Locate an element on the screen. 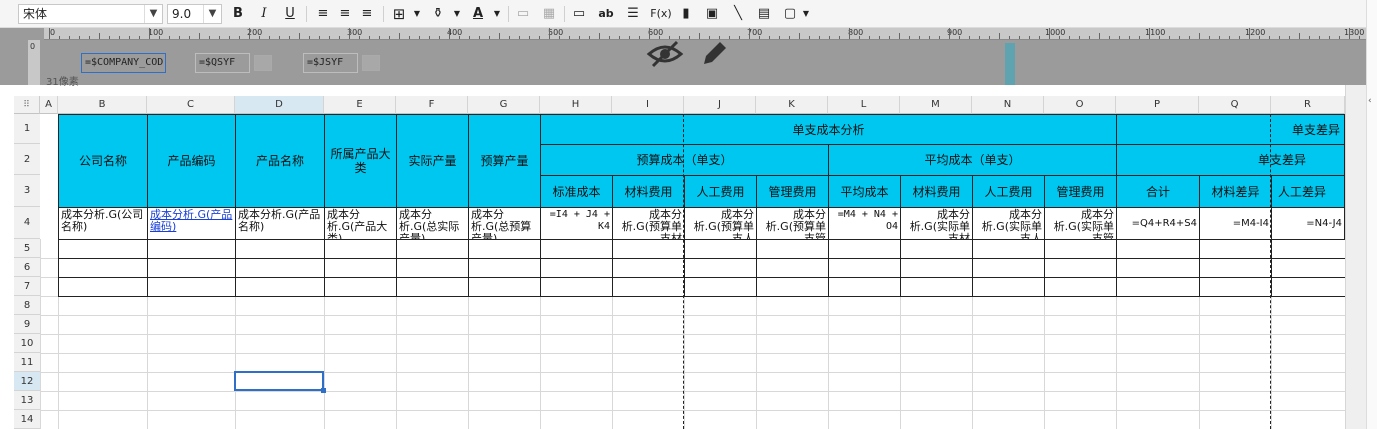  column-header: J is located at coordinates (720, 105).